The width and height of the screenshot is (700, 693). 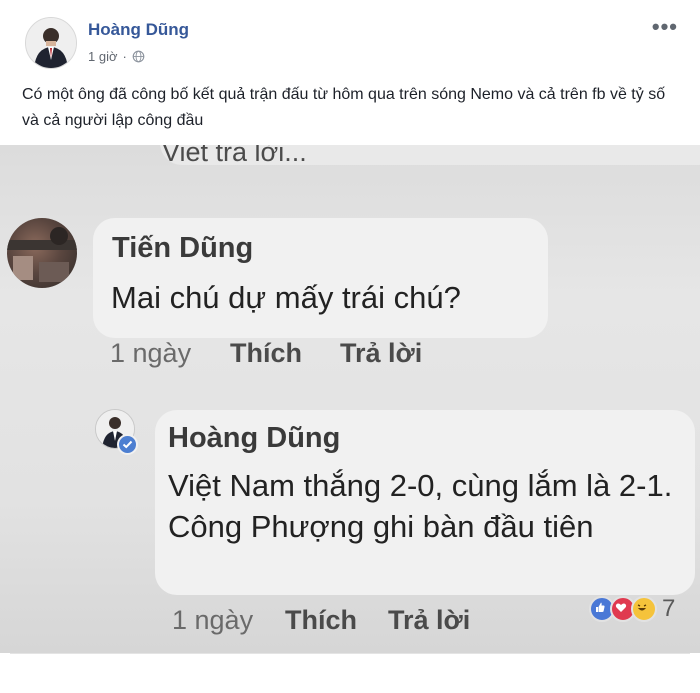 I want to click on comment2-author: Hoàng Dũng, so click(x=254, y=438).